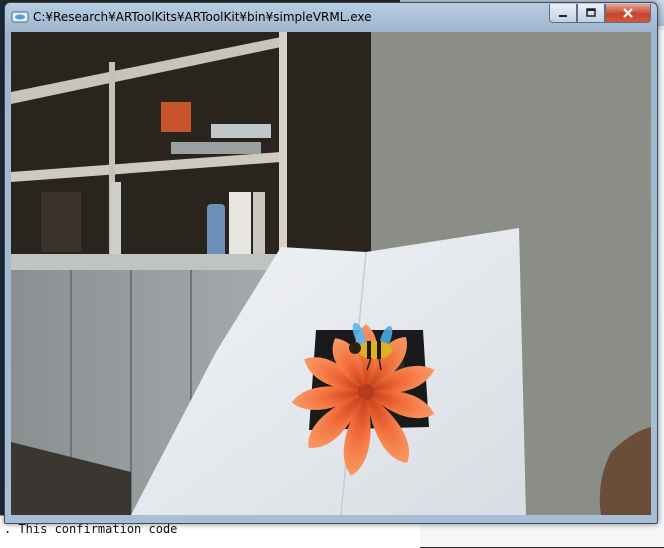 The width and height of the screenshot is (664, 548). I want to click on cabinet-top, so click(146, 262).